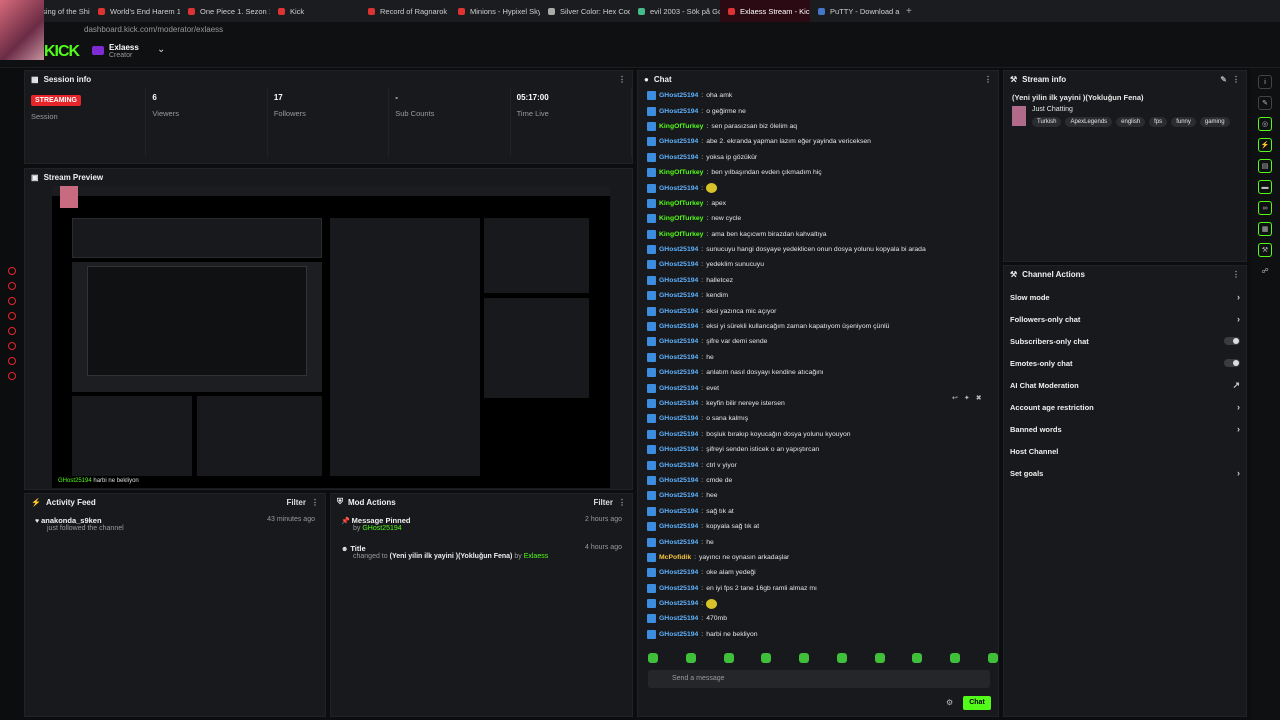  I want to click on chat-message: GHost25194: sağ tık at, so click(822, 511).